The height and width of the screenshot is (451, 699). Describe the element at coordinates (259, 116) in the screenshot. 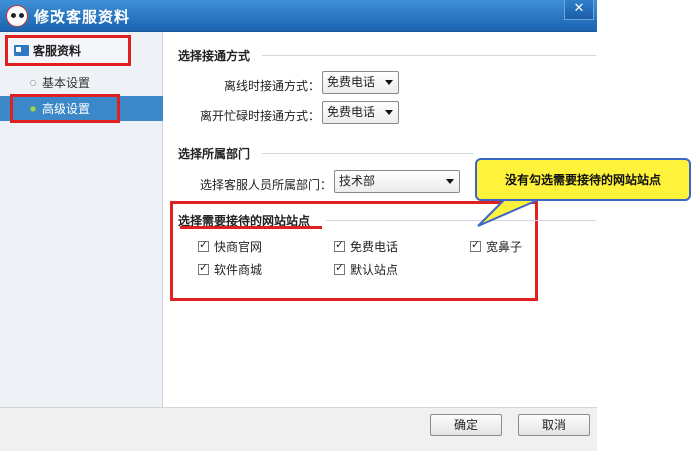

I see `busy-connect-label: 离开忙碌时接通方式：` at that location.